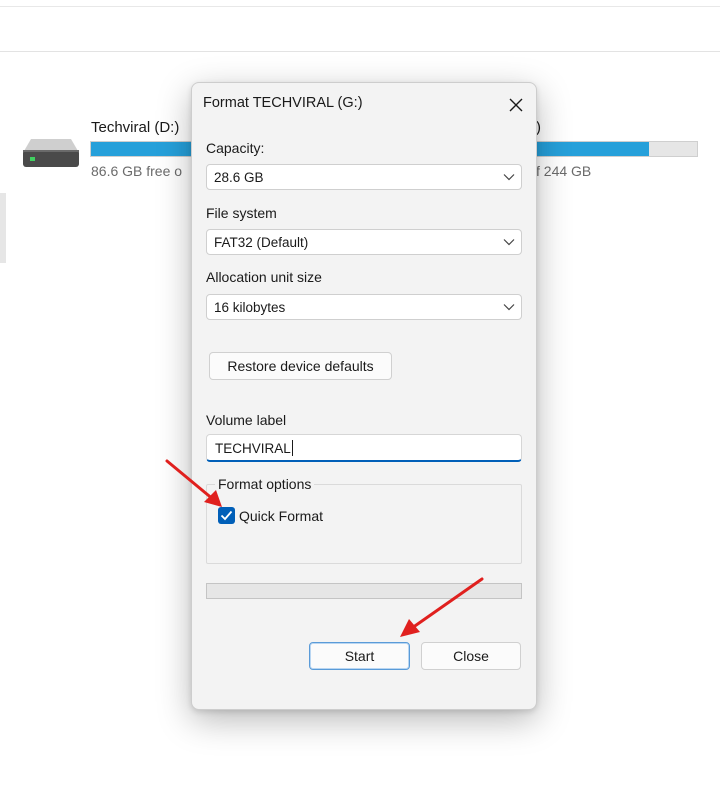 The width and height of the screenshot is (720, 793). I want to click on file-system-dropdown: FAT32 (Default), so click(364, 242).